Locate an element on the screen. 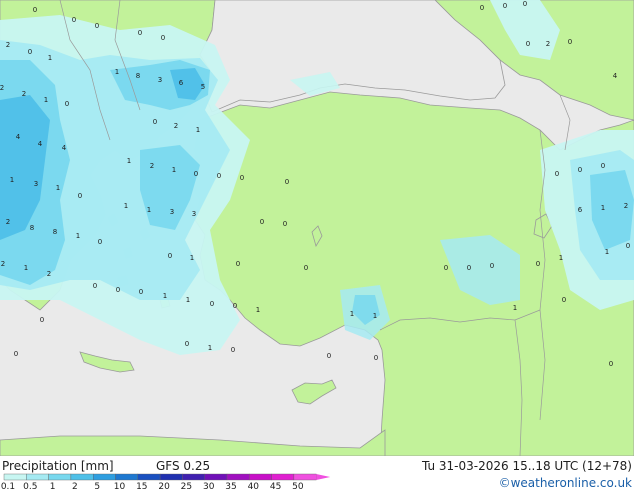 This screenshot has width=634, height=490. scale-label: 0.5 is located at coordinates (30, 486).